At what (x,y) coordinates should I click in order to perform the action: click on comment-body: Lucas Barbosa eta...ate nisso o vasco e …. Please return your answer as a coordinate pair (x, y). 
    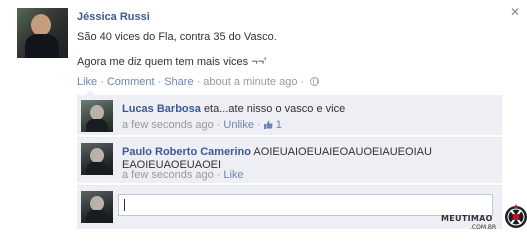
    Looking at the image, I should click on (307, 109).